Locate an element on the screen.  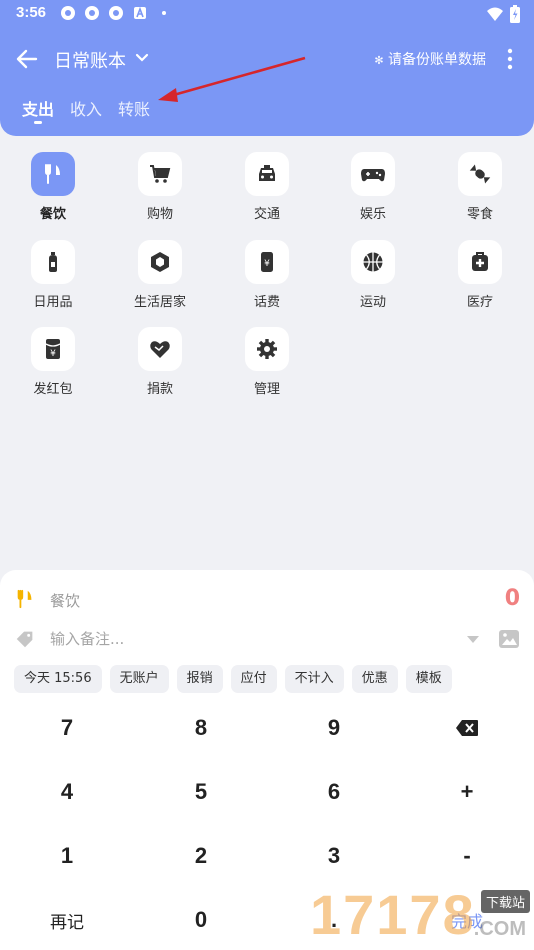
tab-income: 收入 is located at coordinates (86, 108).